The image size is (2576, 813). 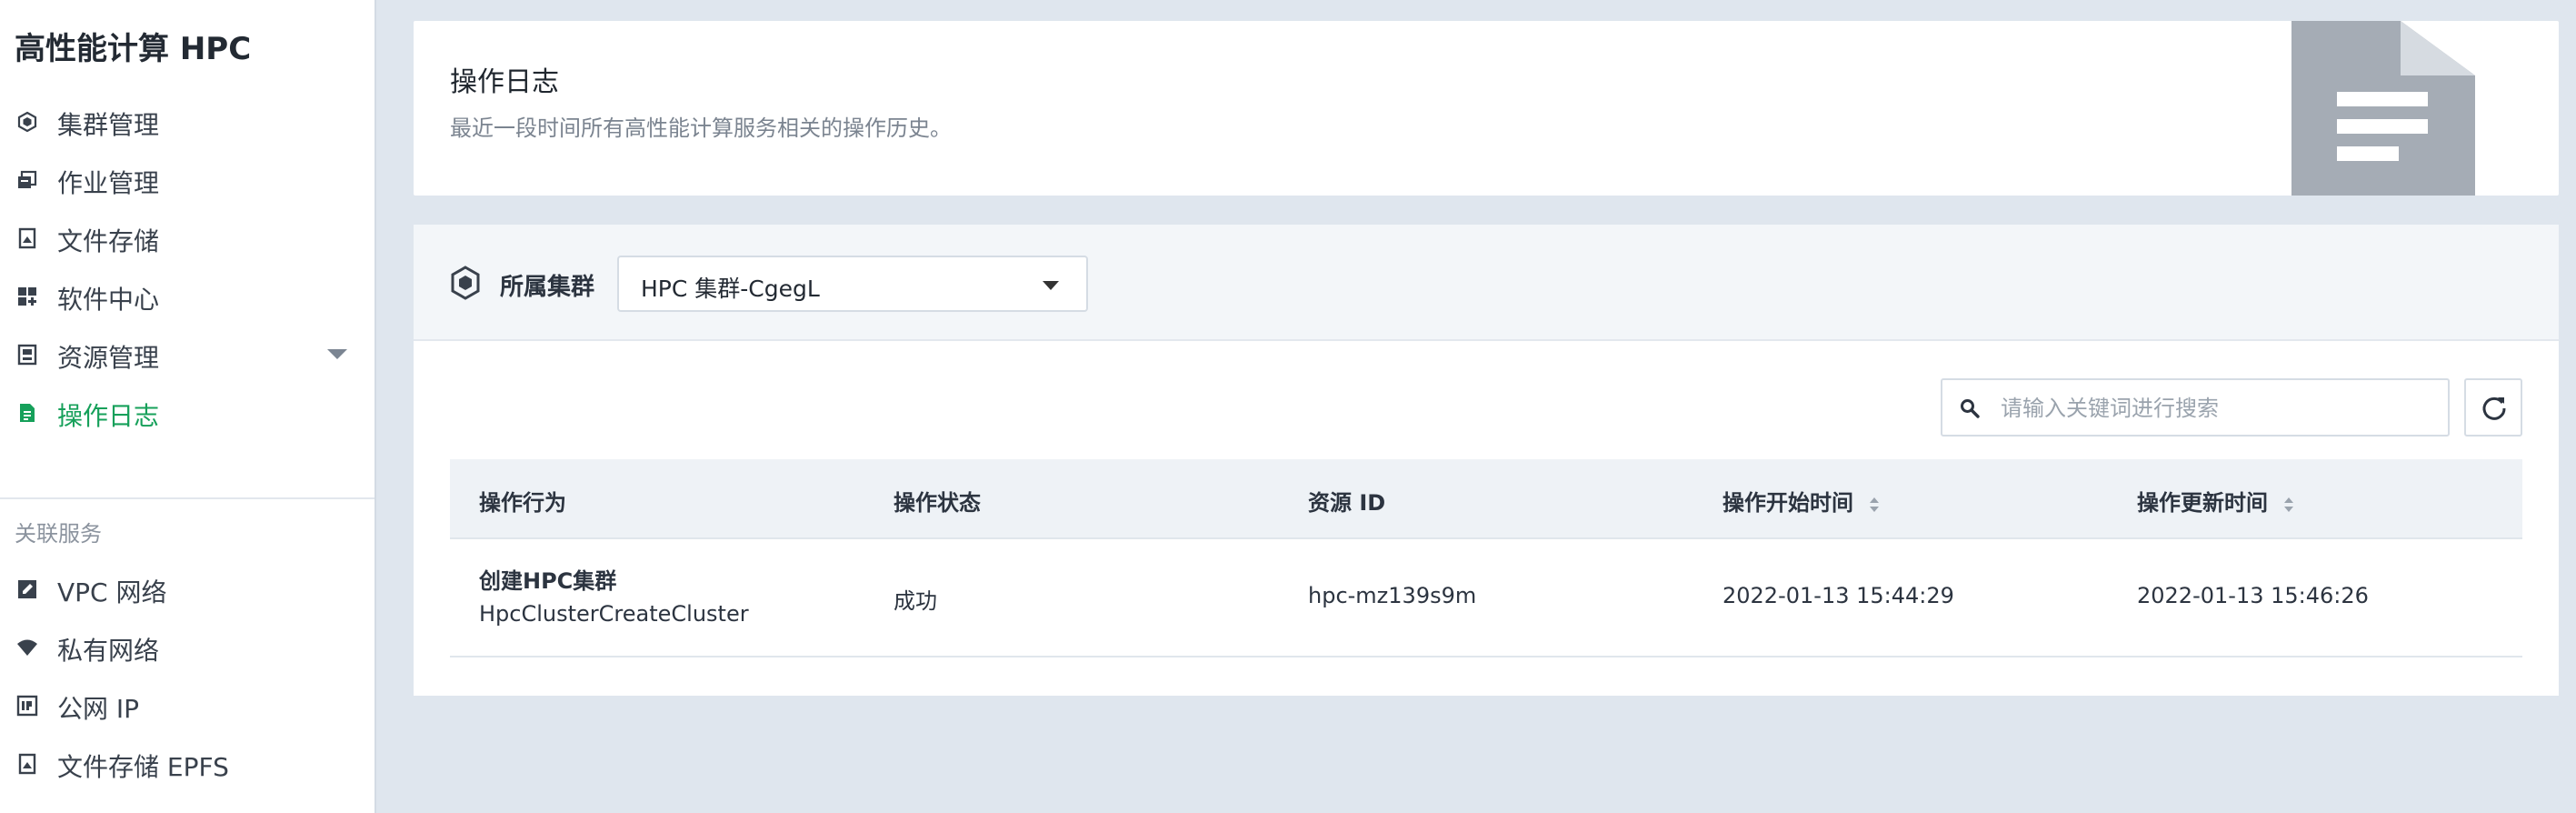 I want to click on resource-id: hpc-mz139s9m, so click(x=1392, y=595).